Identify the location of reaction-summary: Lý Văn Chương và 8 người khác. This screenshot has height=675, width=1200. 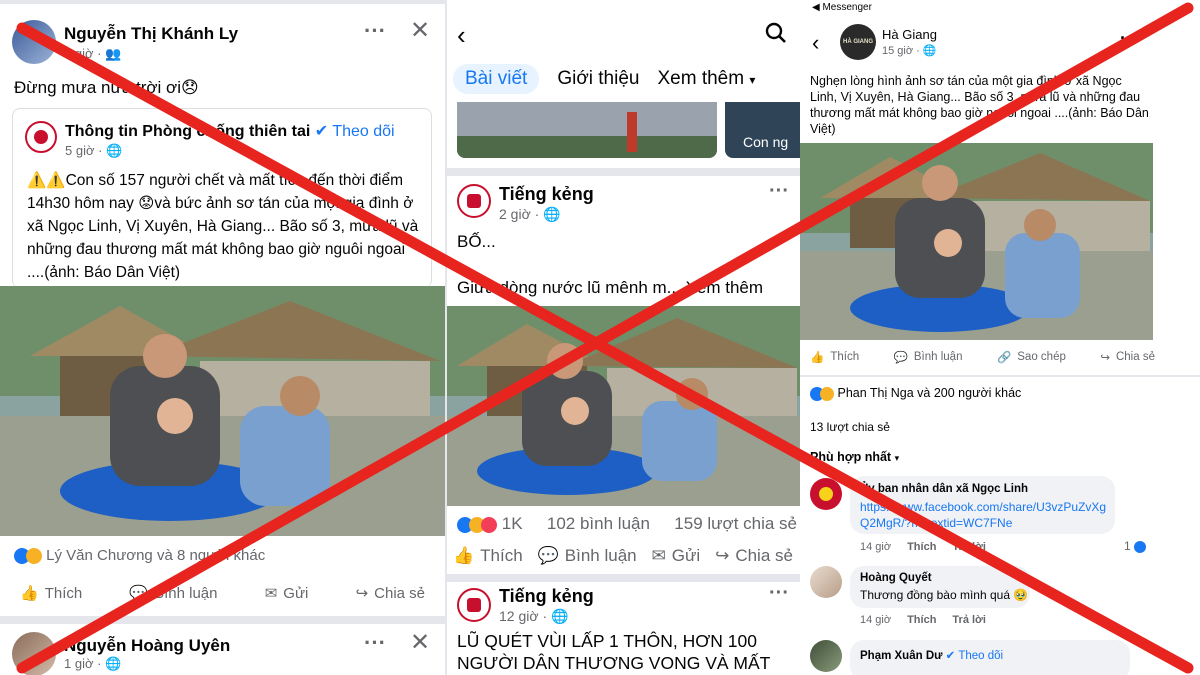
(139, 556).